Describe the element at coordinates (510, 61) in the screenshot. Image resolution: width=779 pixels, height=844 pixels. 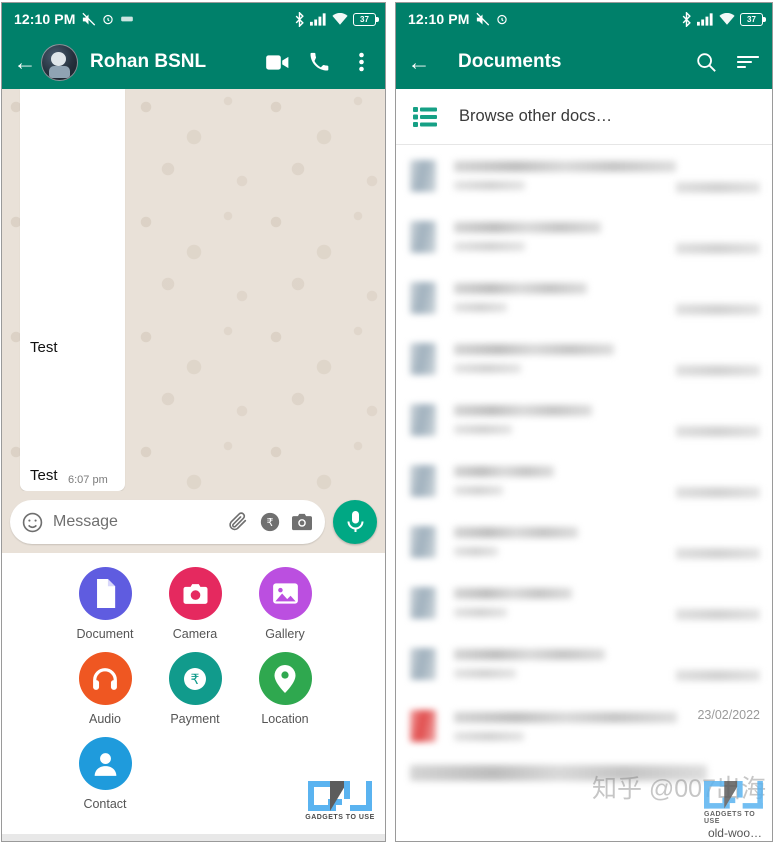
I see `page-title: Documents` at that location.